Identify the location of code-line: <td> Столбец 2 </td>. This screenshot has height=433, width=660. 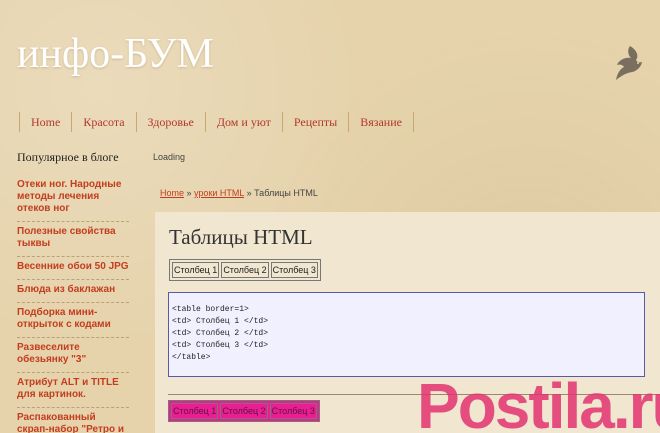
(220, 333).